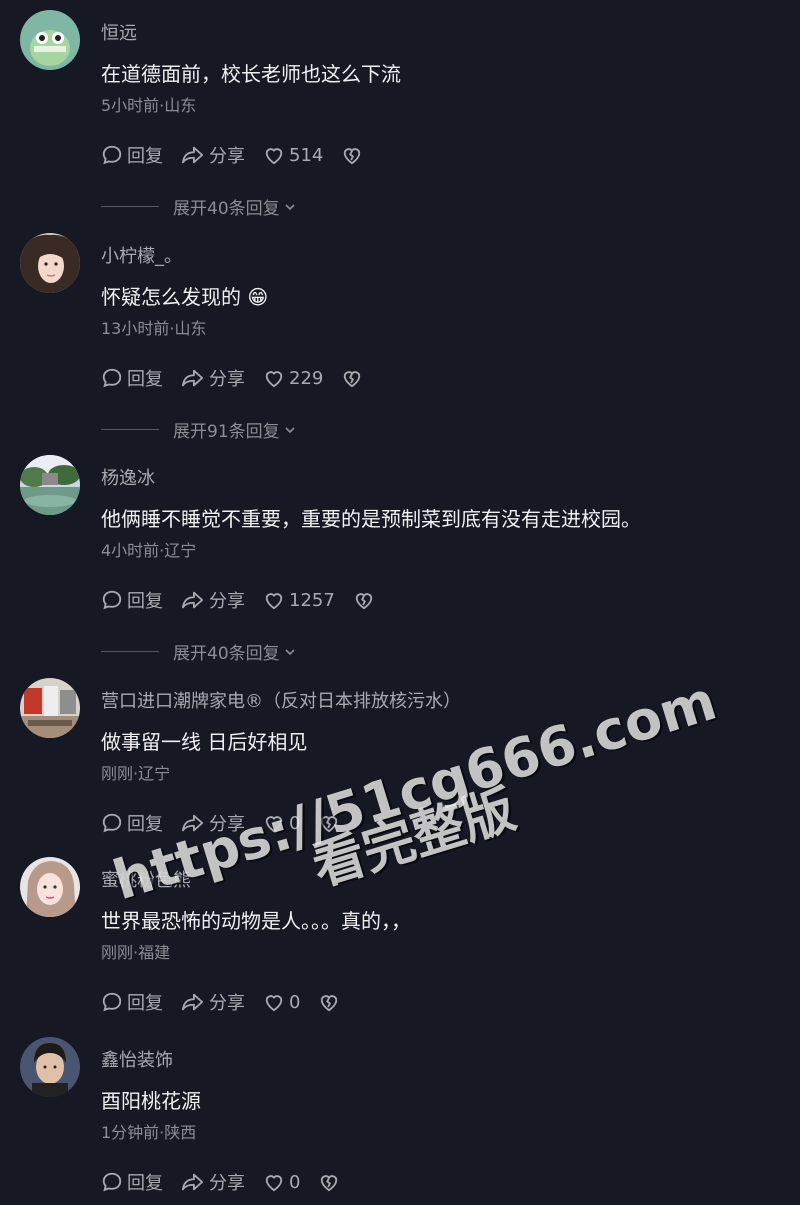 The image size is (800, 1205). I want to click on comment-meta: 4小时前·辽宁, so click(149, 550).